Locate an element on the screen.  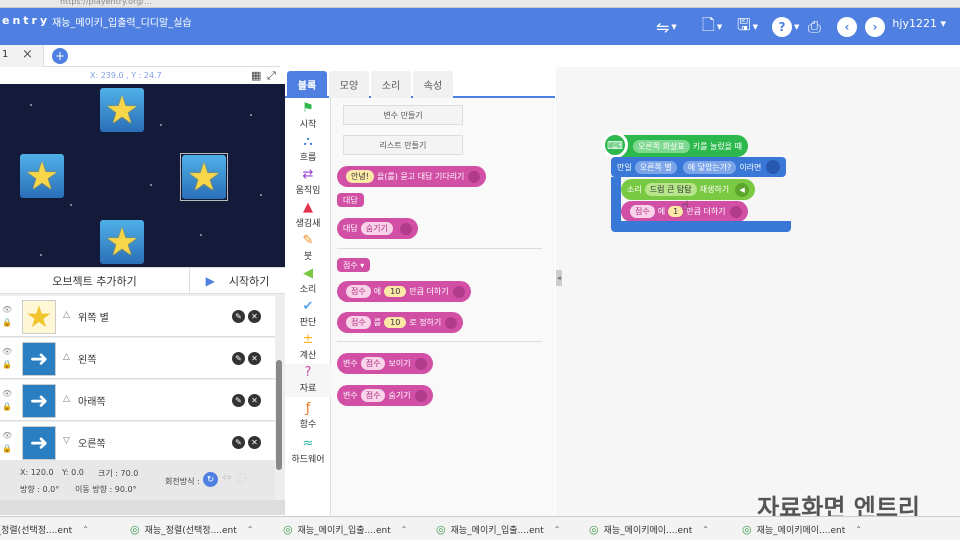
category-calc: ± 계산 is located at coordinates (308, 347).